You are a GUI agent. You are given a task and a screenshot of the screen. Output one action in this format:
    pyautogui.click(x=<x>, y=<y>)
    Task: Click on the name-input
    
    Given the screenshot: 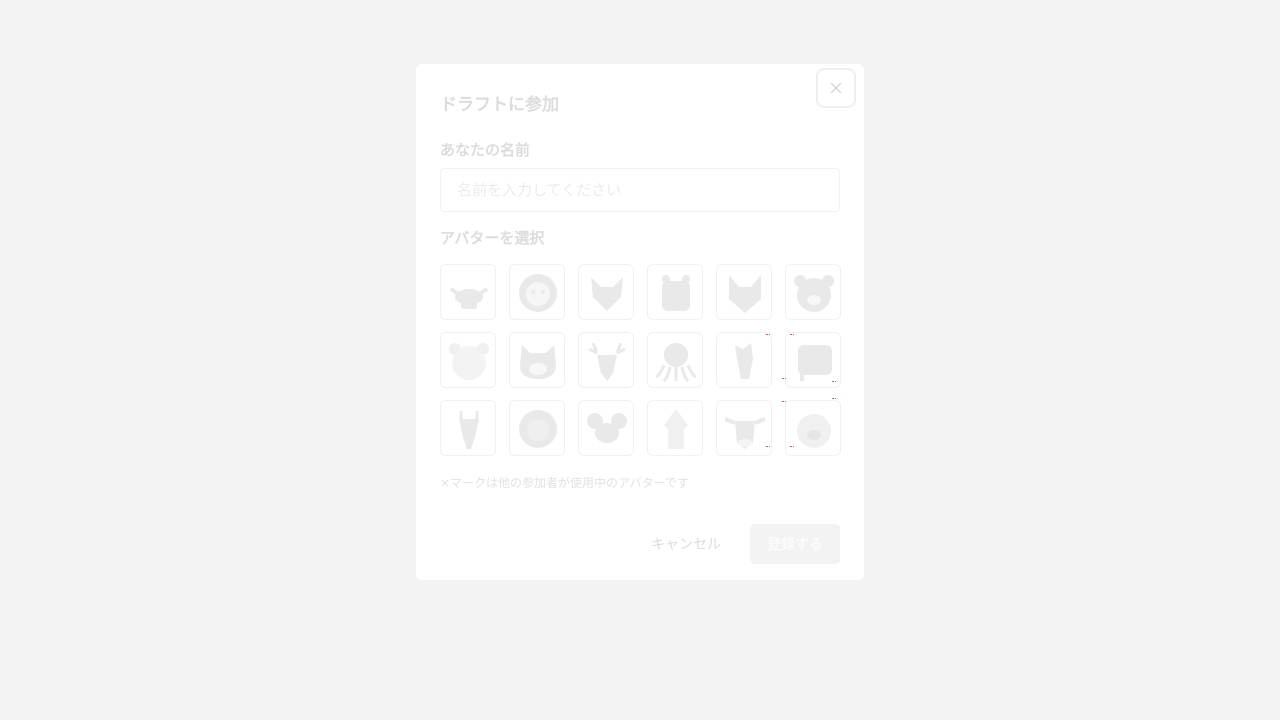 What is the action you would take?
    pyautogui.click(x=640, y=190)
    